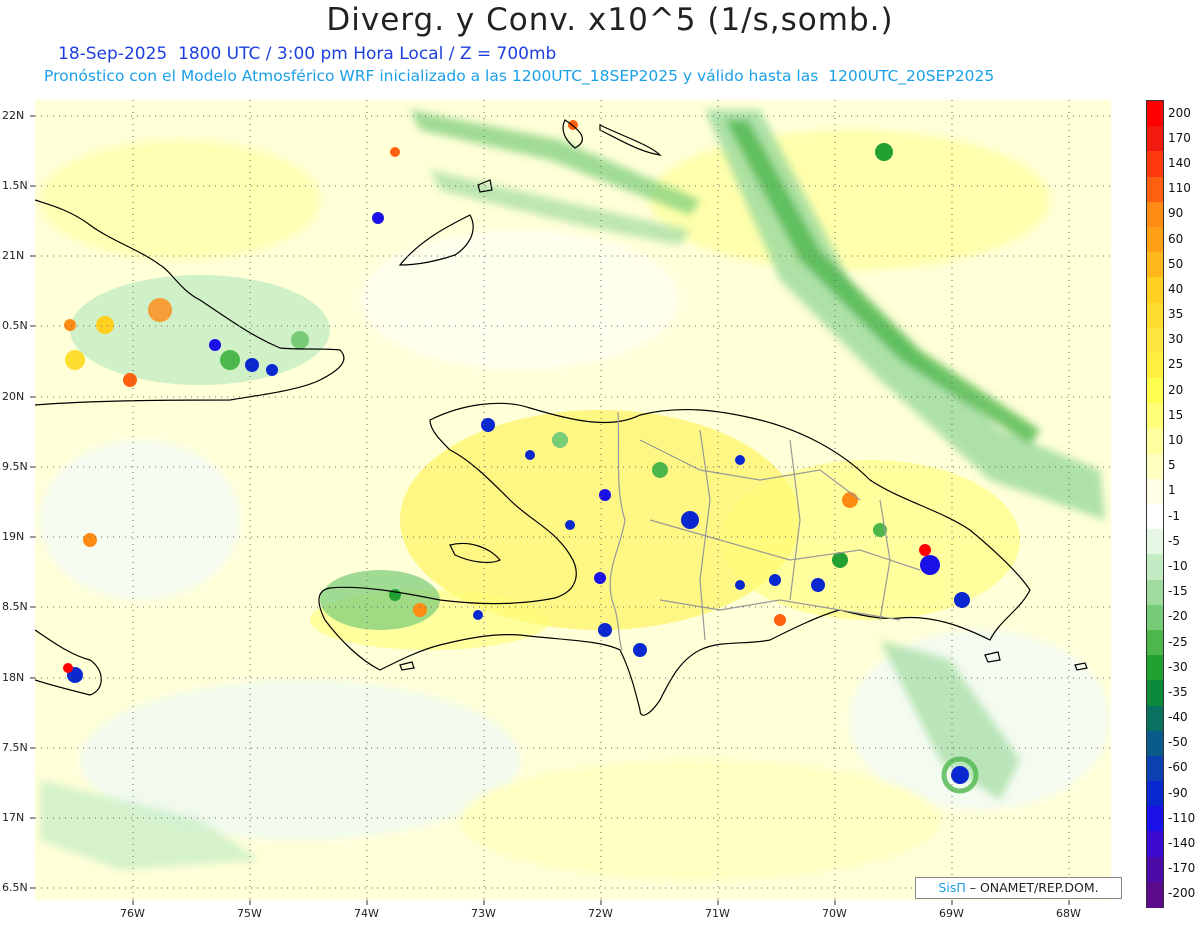  I want to click on color-scale-label: -35, so click(1178, 691).